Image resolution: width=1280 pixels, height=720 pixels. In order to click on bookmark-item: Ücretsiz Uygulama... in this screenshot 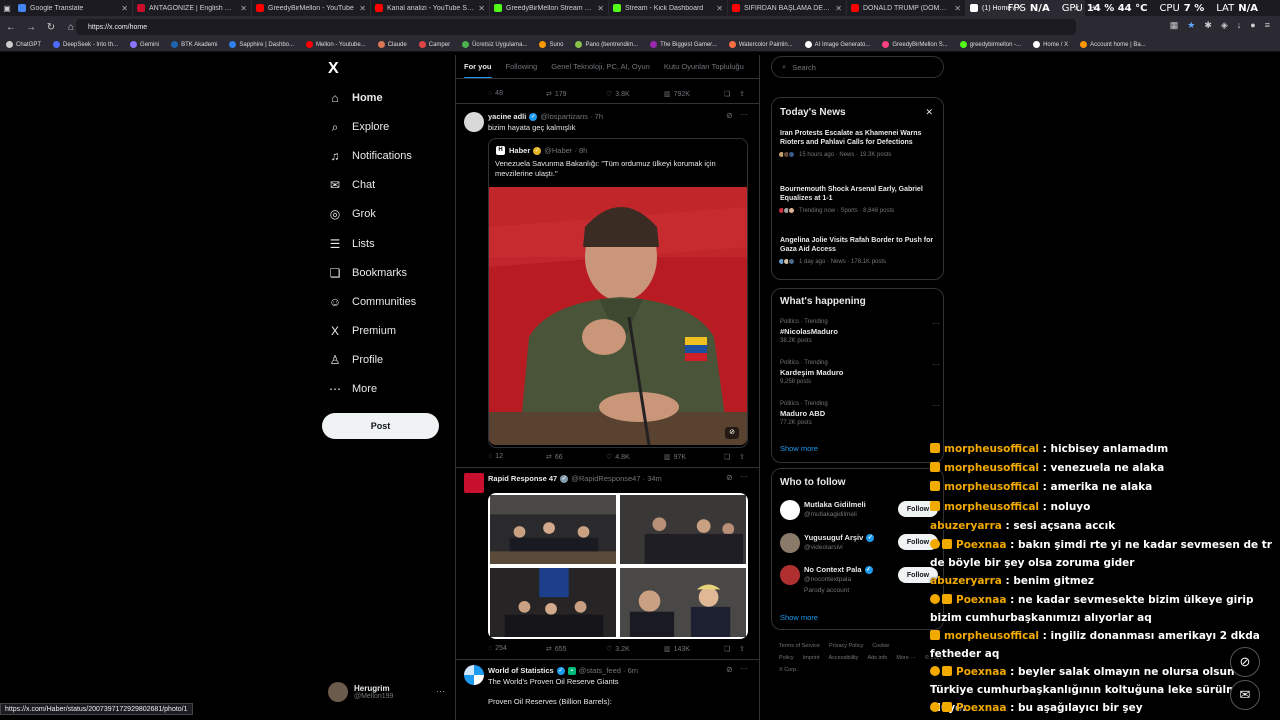, I will do `click(494, 44)`.